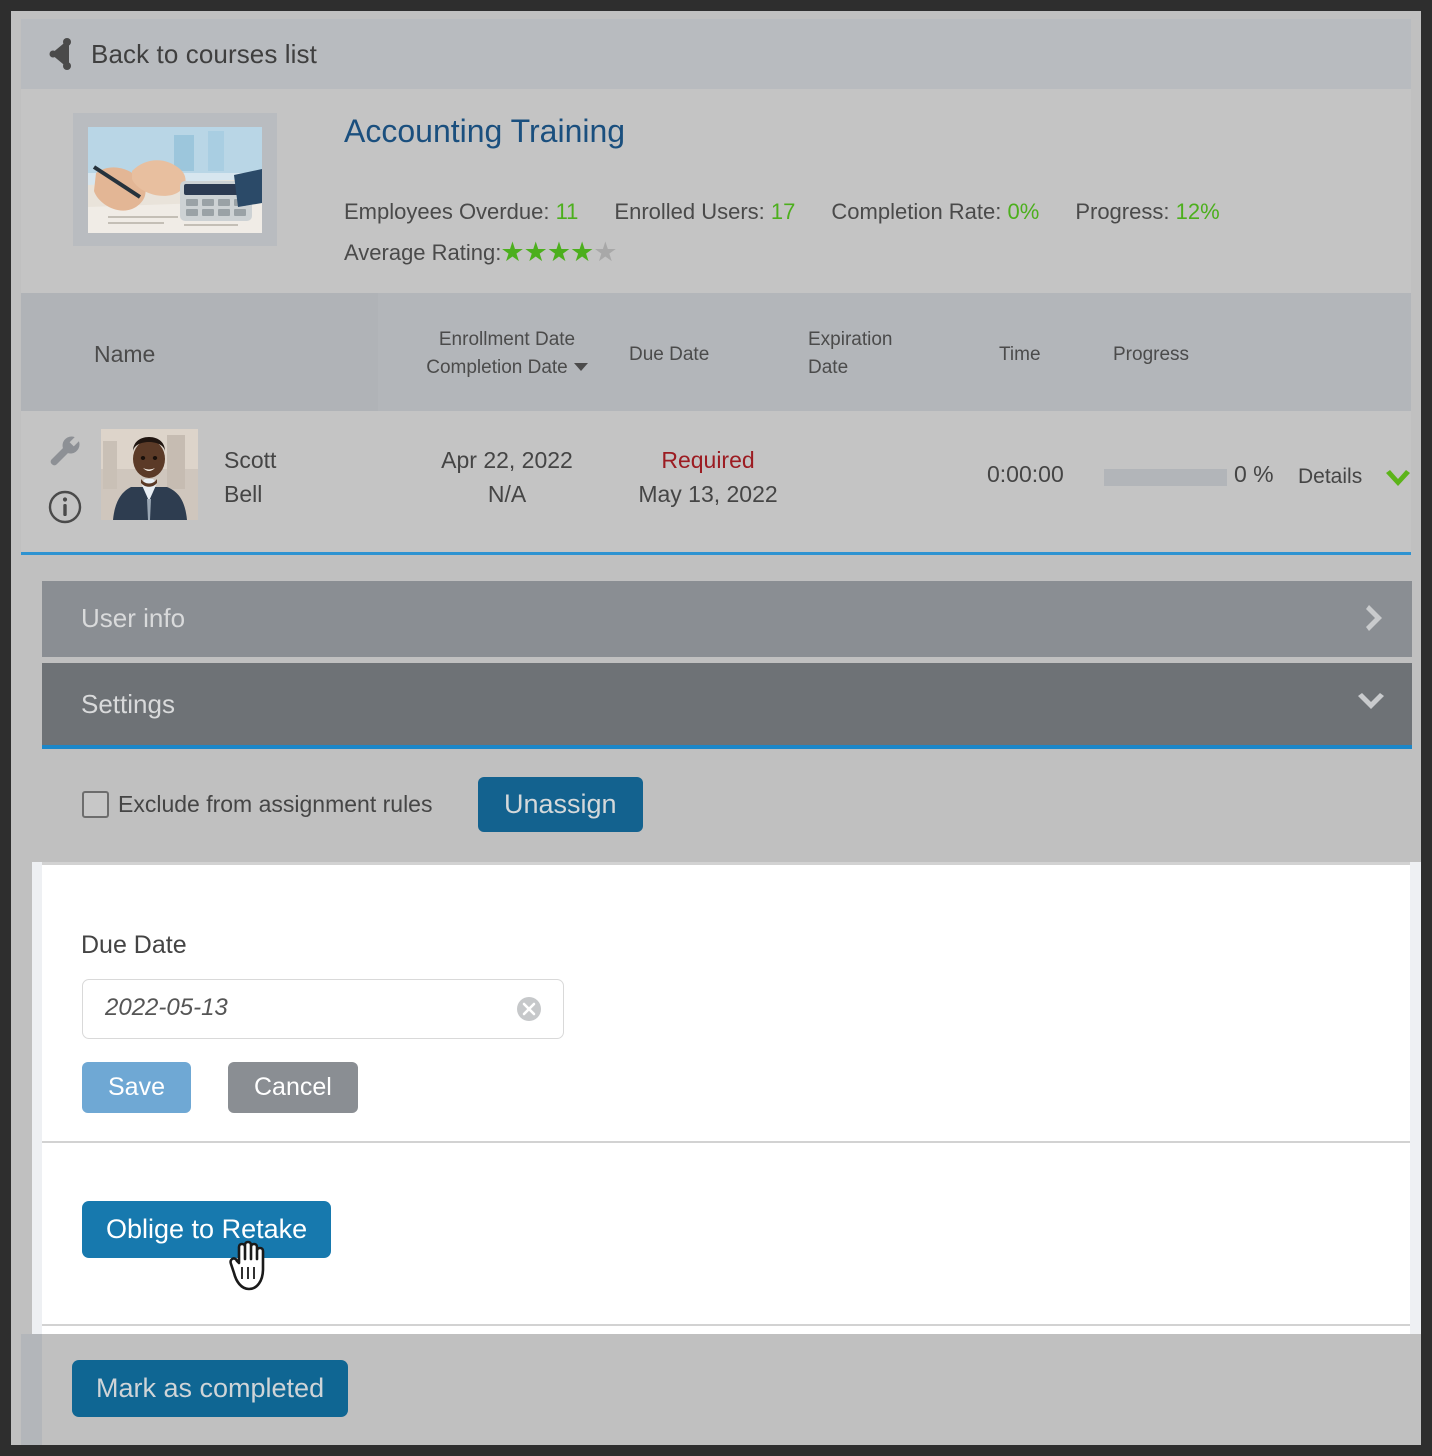  Describe the element at coordinates (507, 339) in the screenshot. I see `column-header-enrollment-label: Enrollment Date` at that location.